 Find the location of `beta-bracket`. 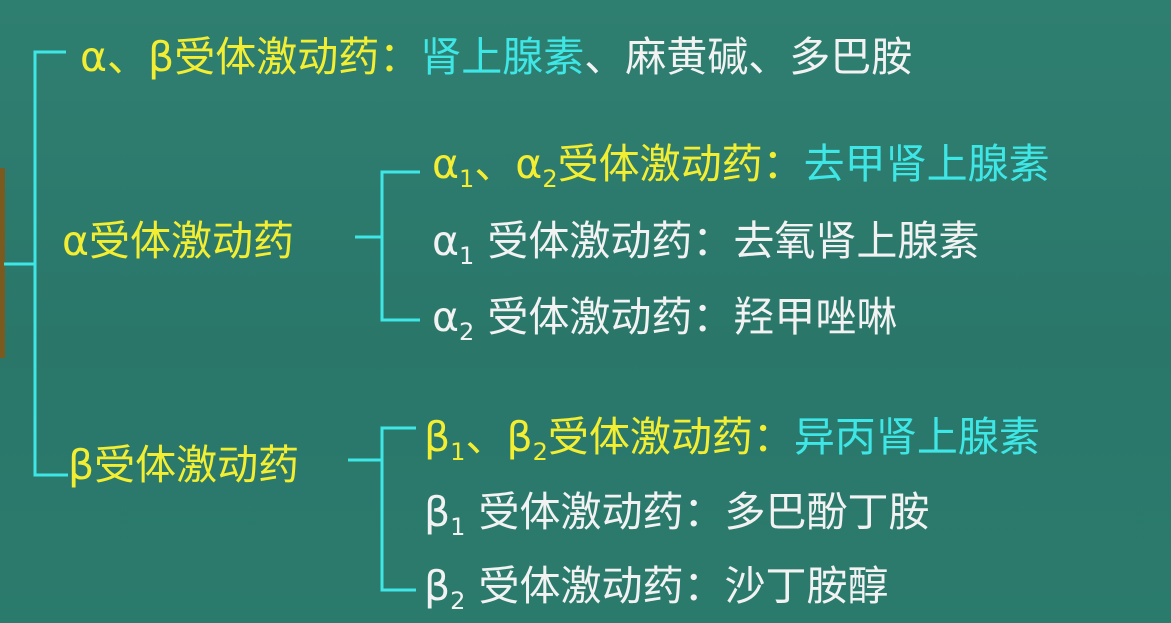

beta-bracket is located at coordinates (398, 509).